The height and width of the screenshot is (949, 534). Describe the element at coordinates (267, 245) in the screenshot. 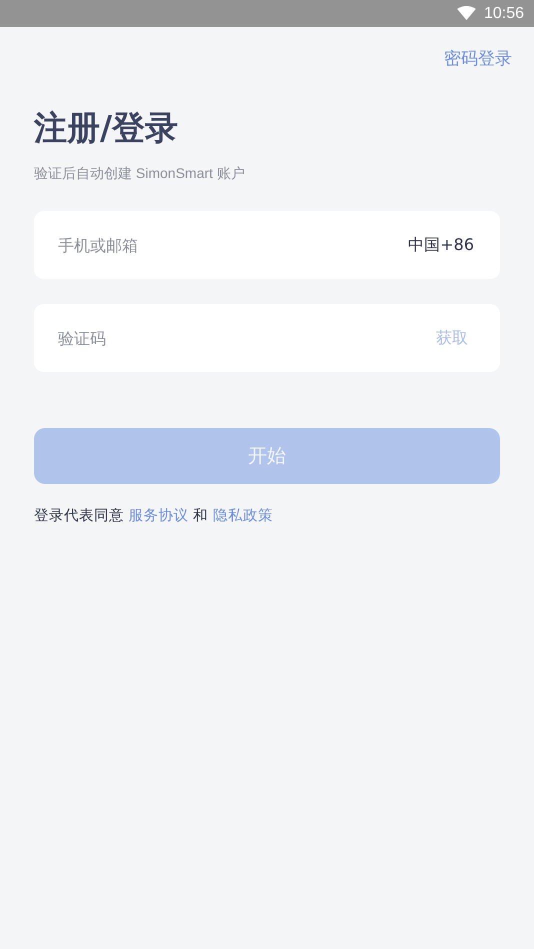

I see `account-field: 手机或邮箱 中国+86` at that location.